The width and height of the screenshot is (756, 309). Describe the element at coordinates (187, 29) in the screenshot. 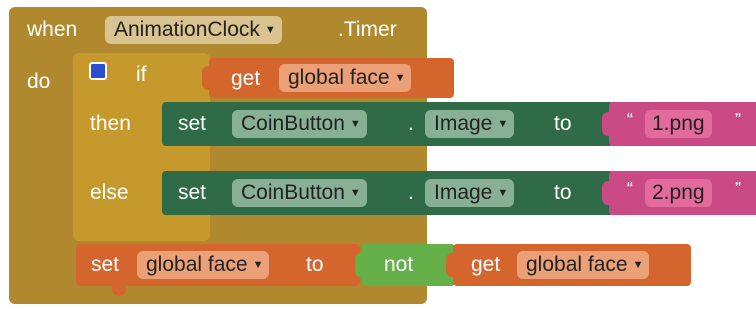

I see `component-dropdown-label: AnimationClock` at that location.